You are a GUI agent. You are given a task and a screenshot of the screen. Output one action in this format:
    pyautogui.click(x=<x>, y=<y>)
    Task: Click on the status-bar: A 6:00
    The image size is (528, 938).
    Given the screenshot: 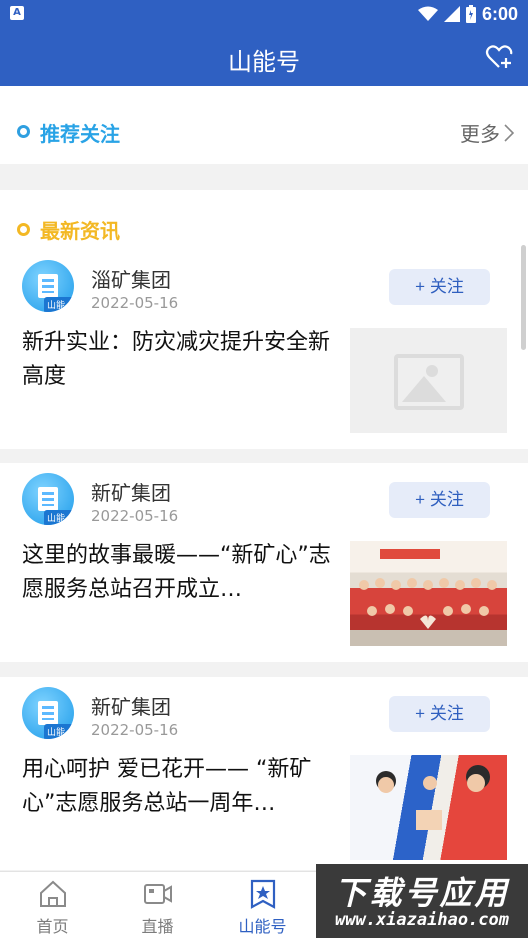 What is the action you would take?
    pyautogui.click(x=264, y=14)
    